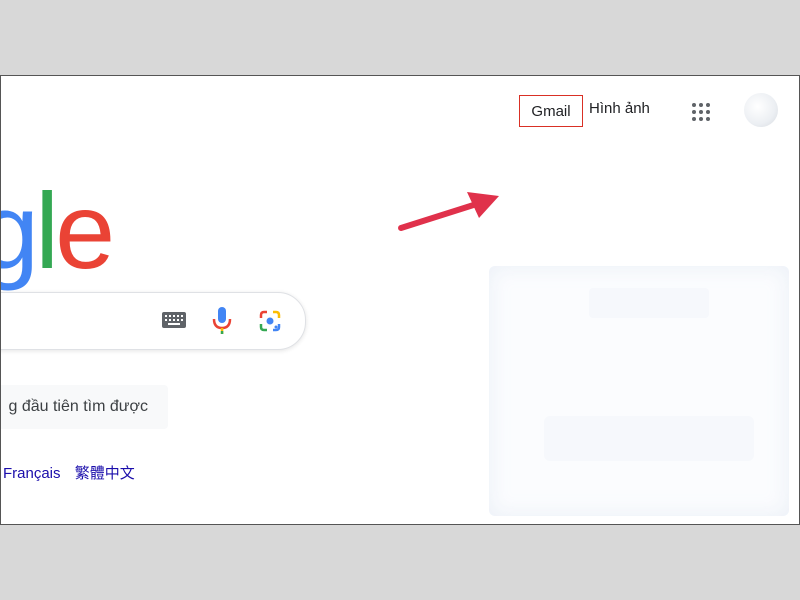  Describe the element at coordinates (47, 230) in the screenshot. I see `logo-letter-l: l` at that location.